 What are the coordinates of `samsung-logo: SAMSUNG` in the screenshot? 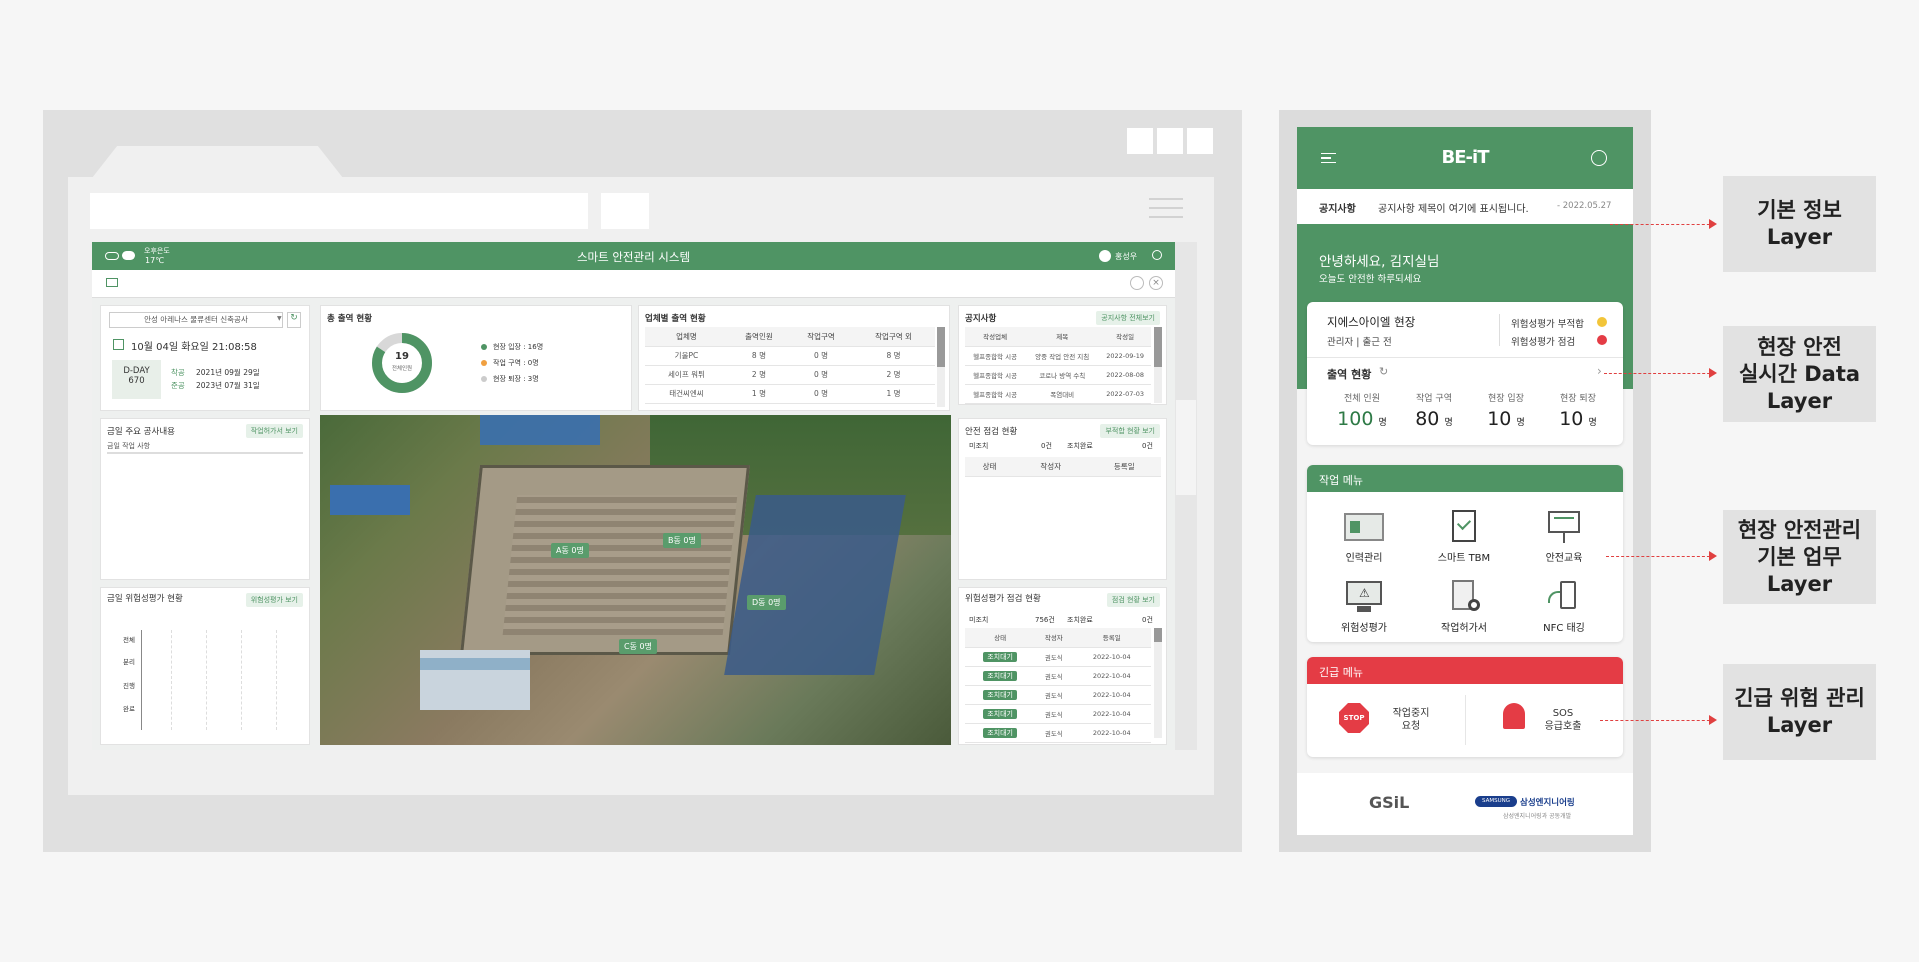 It's located at (1496, 801).